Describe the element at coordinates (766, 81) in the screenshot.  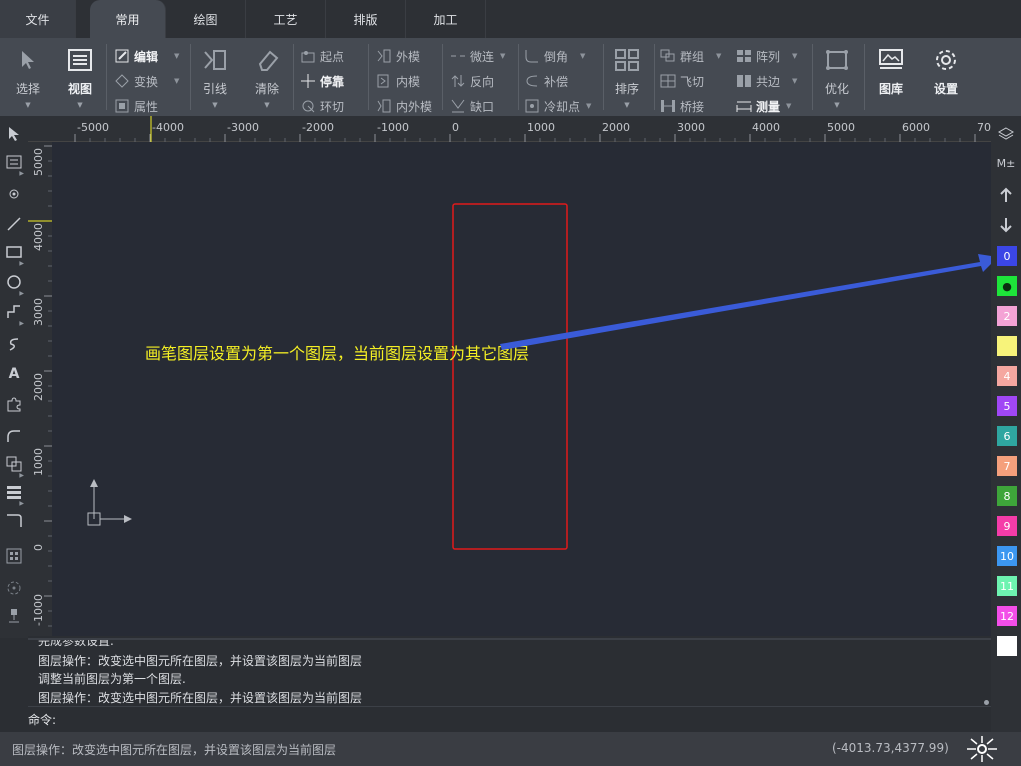
I see `common-edge-button: 共边 ▼` at that location.